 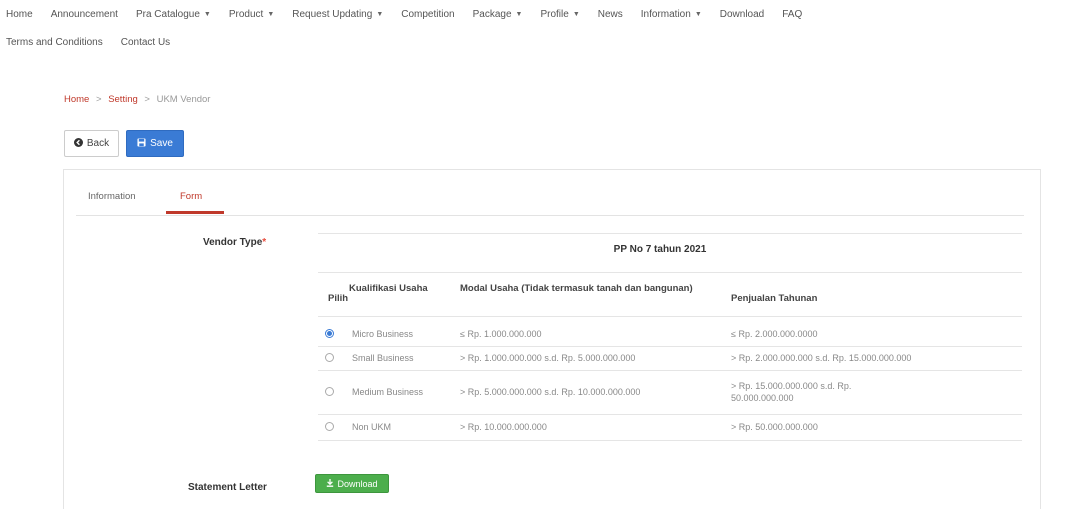 I want to click on nav-contact-us: Contact Us, so click(x=145, y=42).